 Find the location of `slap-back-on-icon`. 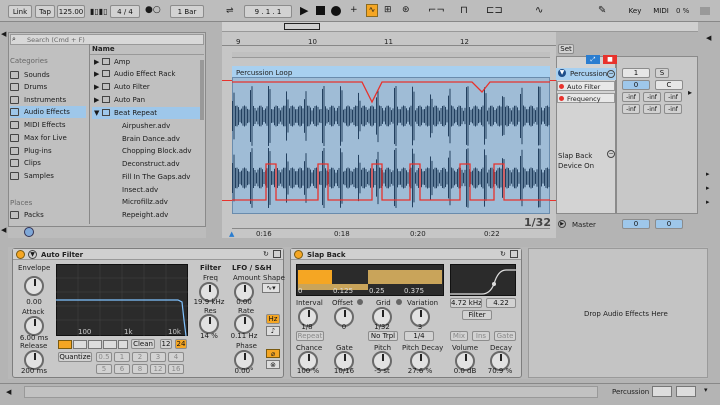

slap-back-on-icon is located at coordinates (298, 254).